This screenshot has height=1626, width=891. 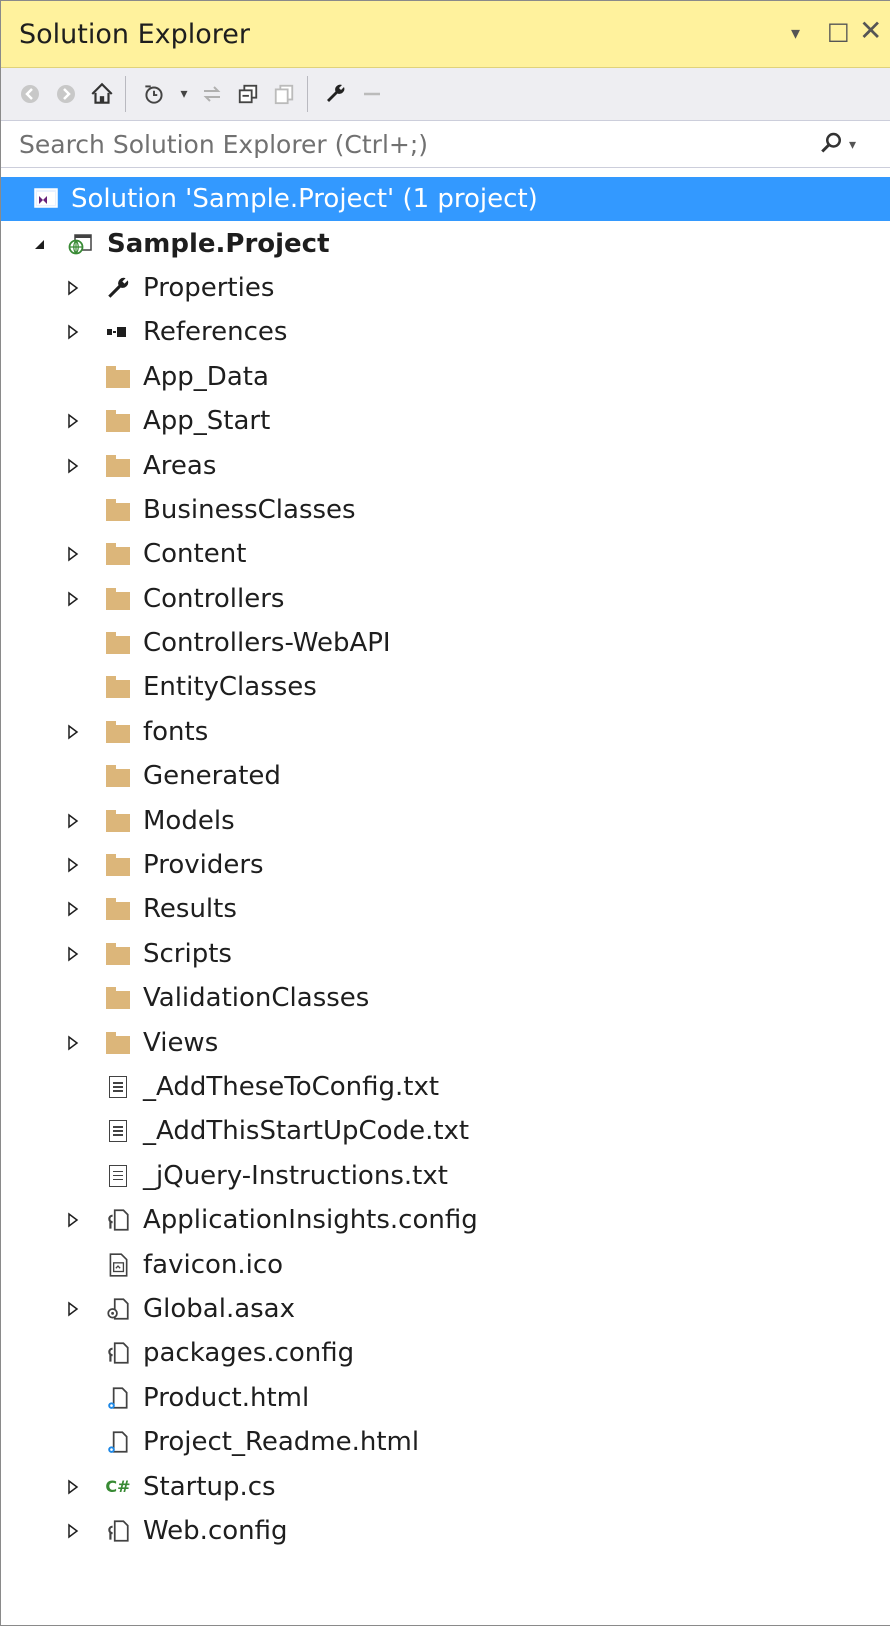 What do you see at coordinates (445, 1531) in the screenshot?
I see `tree-item-web-config: Web.config` at bounding box center [445, 1531].